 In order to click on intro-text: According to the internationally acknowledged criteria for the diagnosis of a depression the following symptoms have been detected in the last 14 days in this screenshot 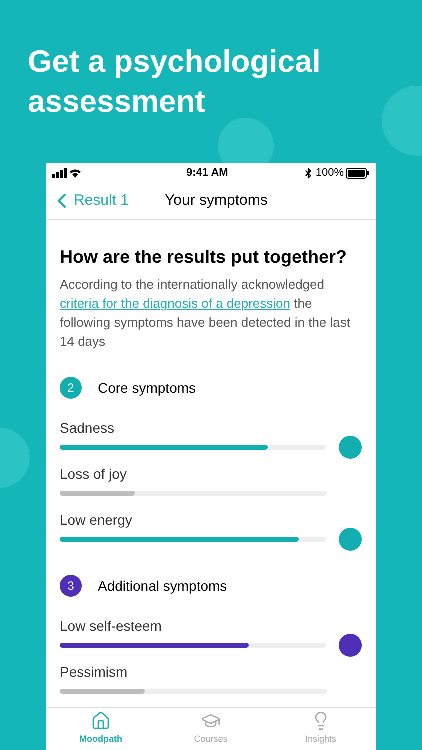, I will do `click(206, 313)`.